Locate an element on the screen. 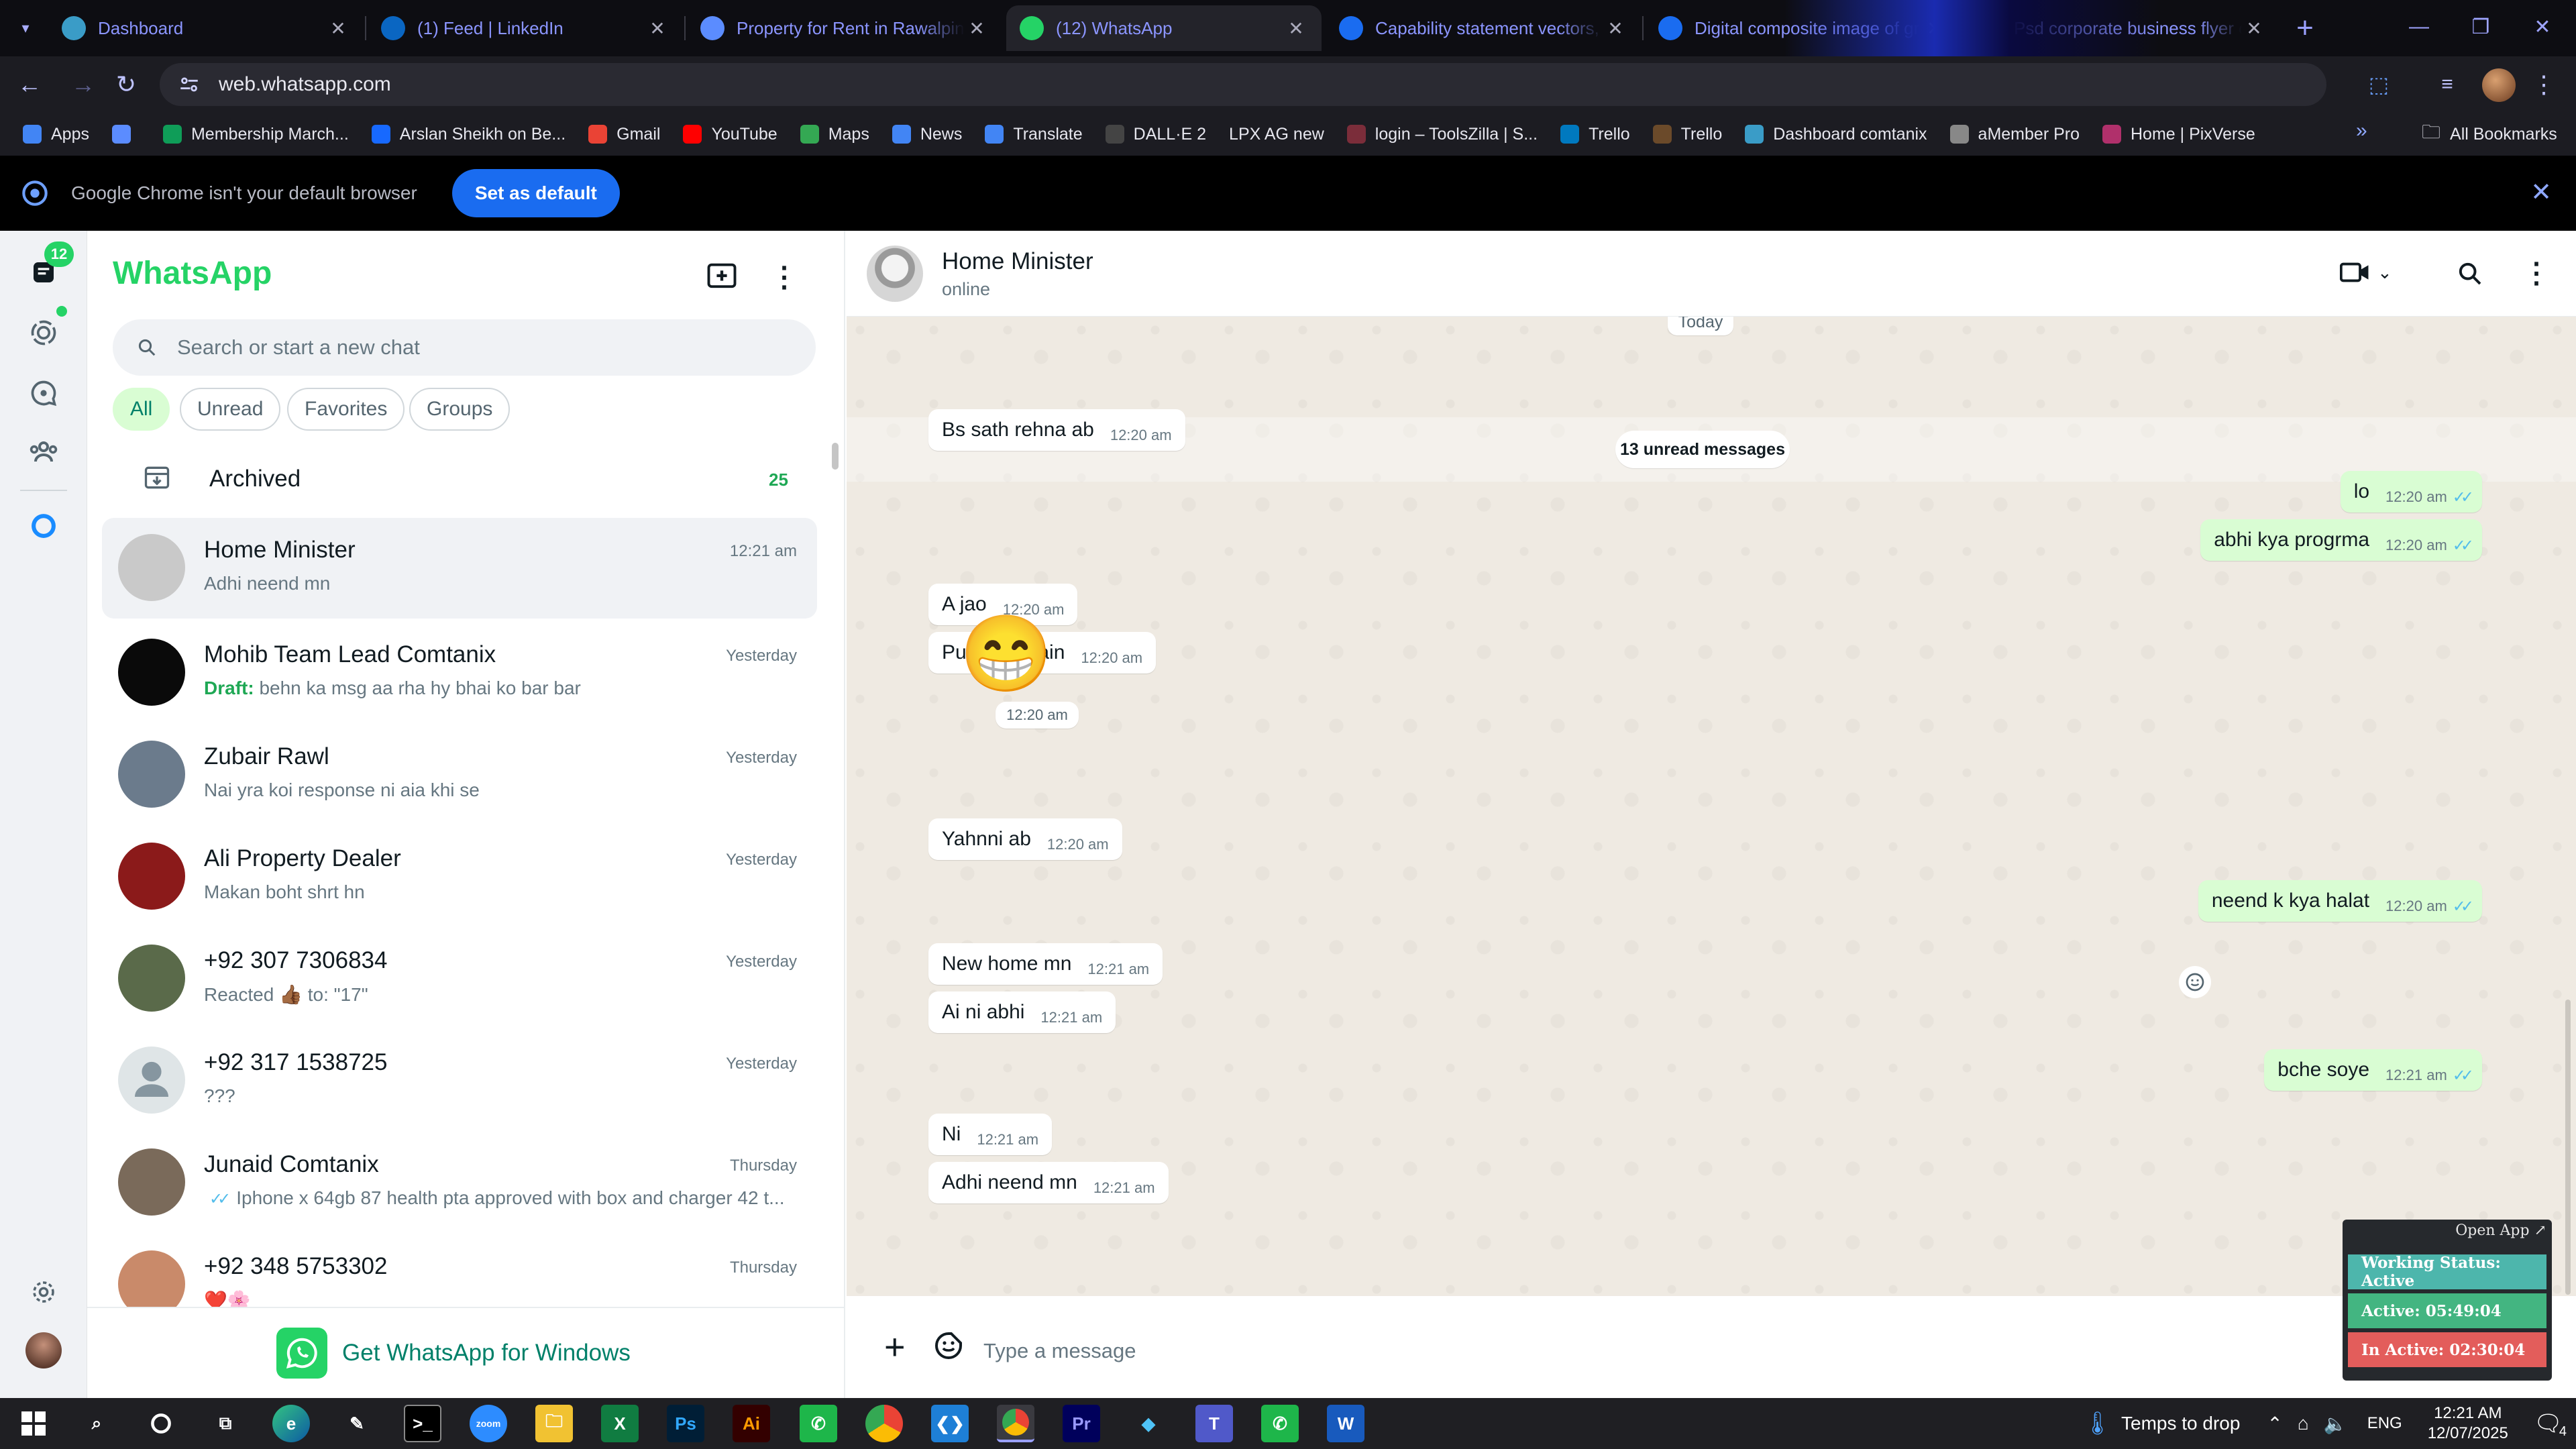 This screenshot has width=2576, height=1449. language-indicator: ENG is located at coordinates (2384, 1423).